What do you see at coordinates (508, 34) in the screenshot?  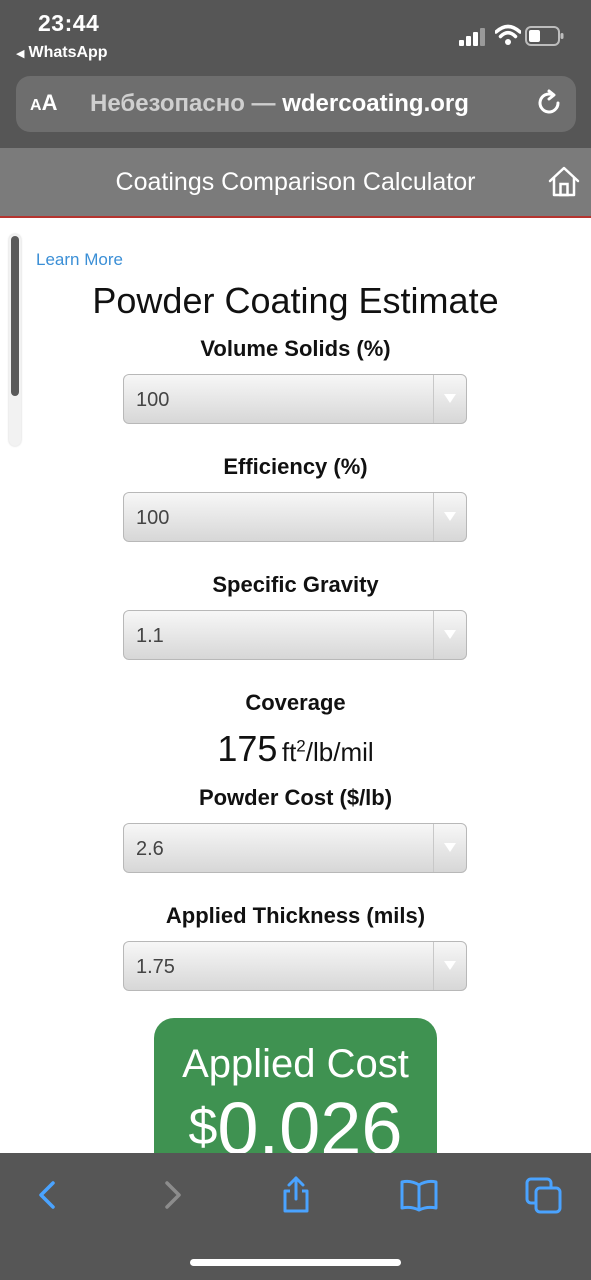 I see `wifi-icon` at bounding box center [508, 34].